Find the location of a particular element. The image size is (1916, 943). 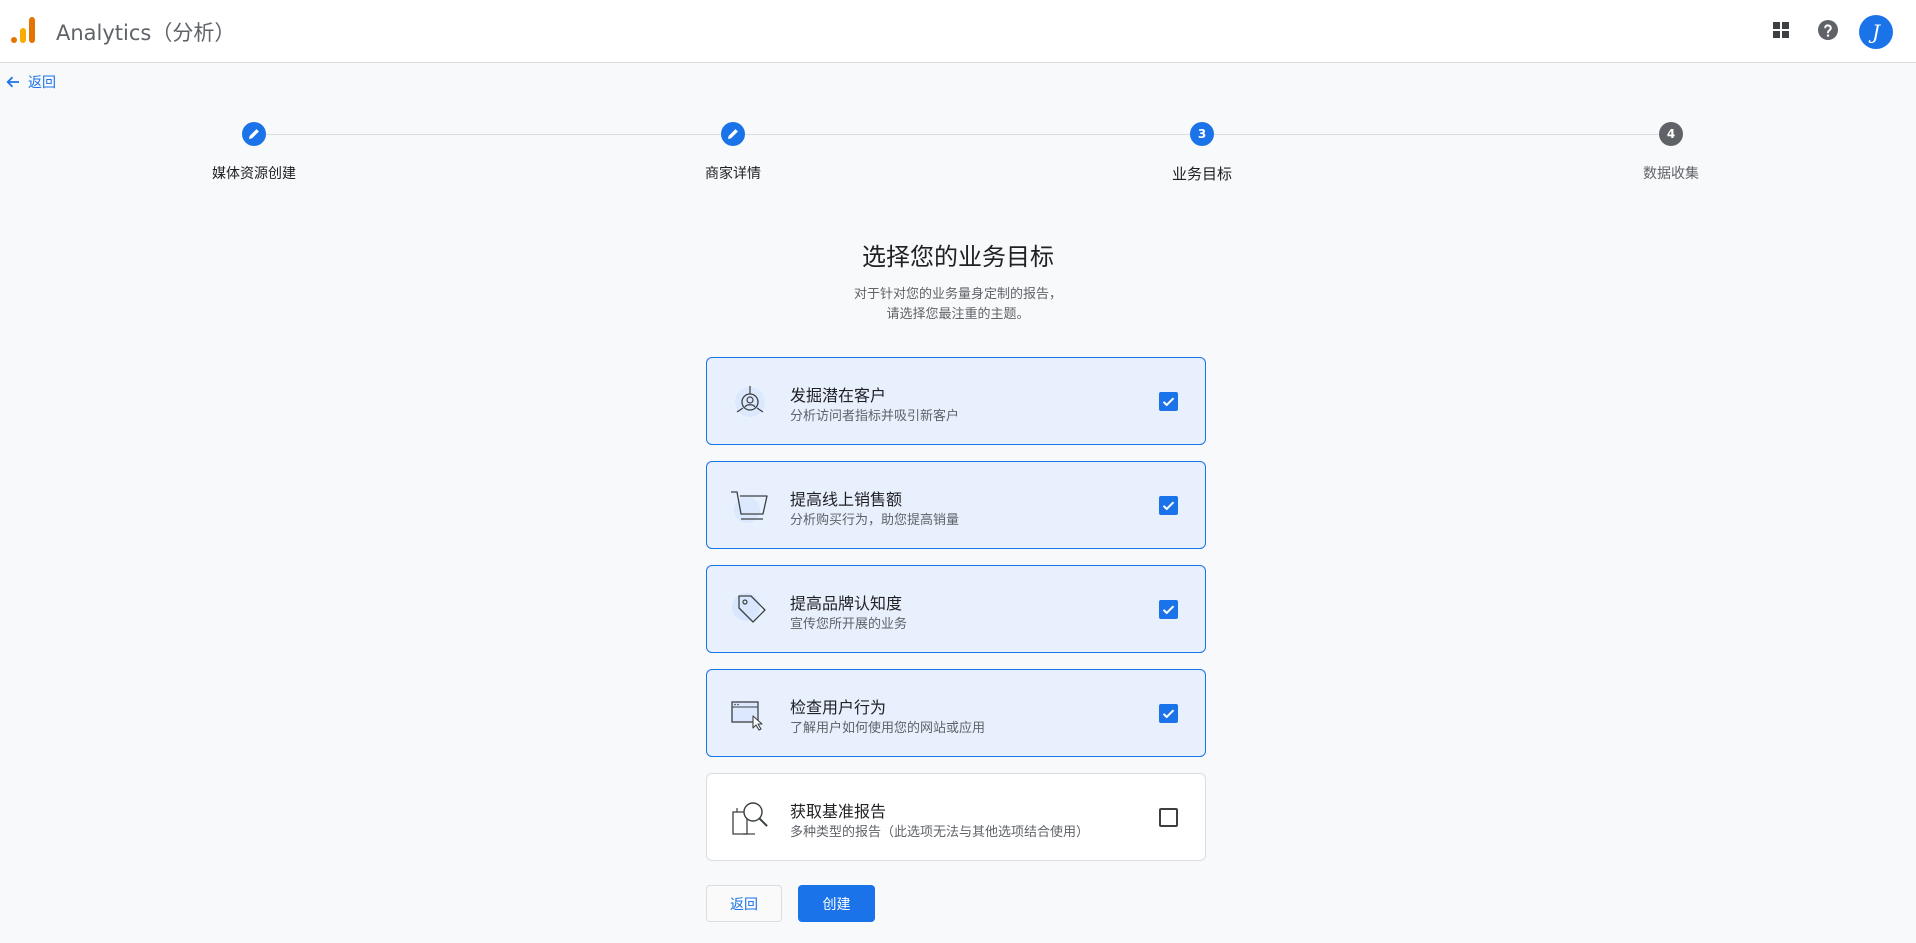

subtitle-line-2: 请选择您最注重的主题。 is located at coordinates (958, 314).